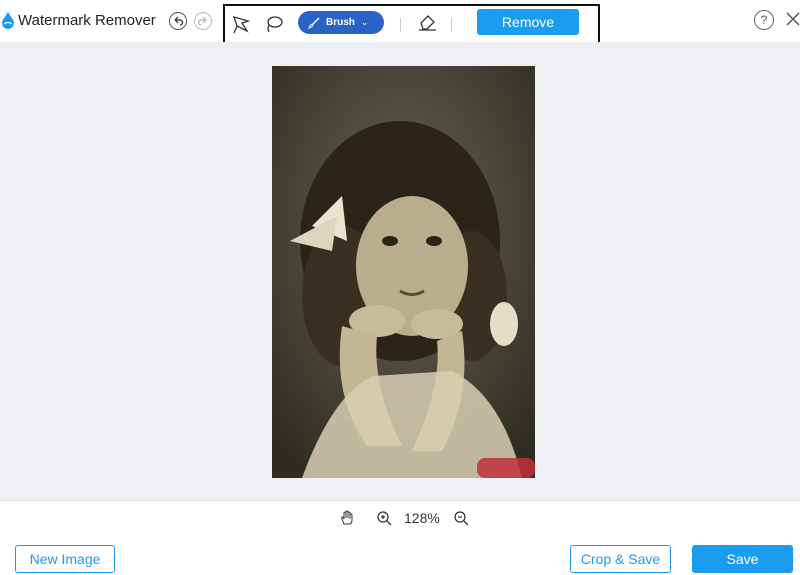  I want to click on save-button: Save, so click(742, 559).